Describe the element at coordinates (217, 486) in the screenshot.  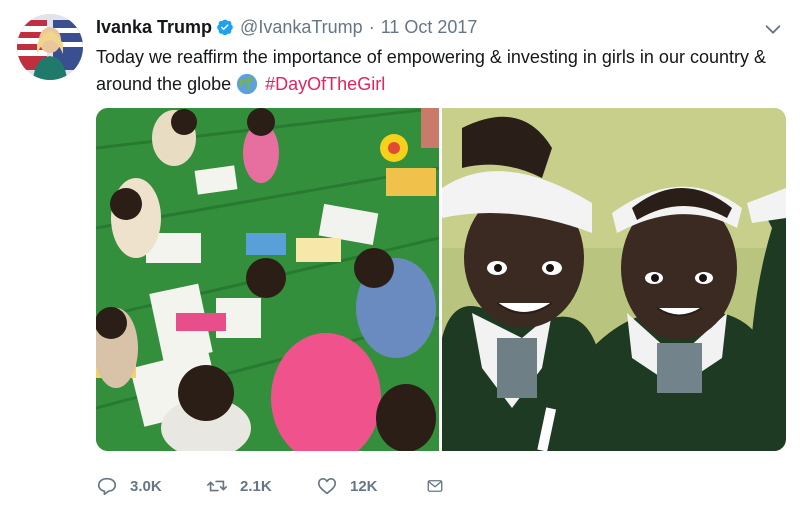
I see `retweet-icon` at that location.